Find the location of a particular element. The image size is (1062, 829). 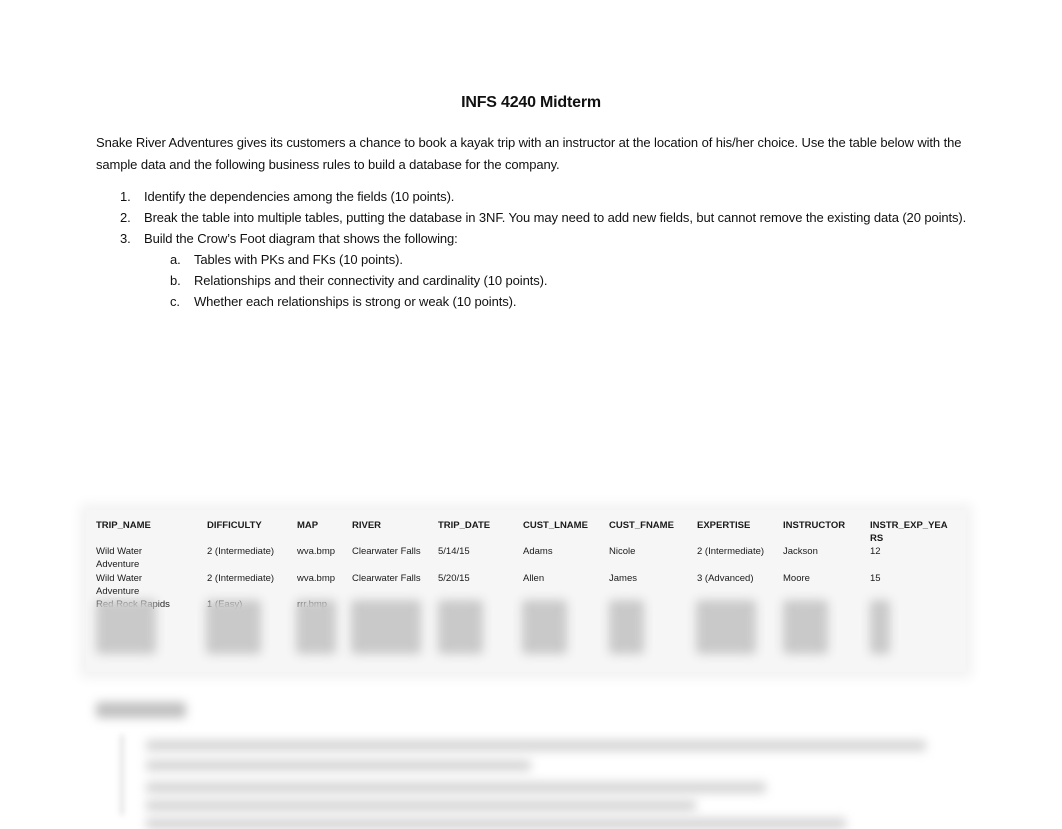

subtask-letter: b. is located at coordinates (175, 280).